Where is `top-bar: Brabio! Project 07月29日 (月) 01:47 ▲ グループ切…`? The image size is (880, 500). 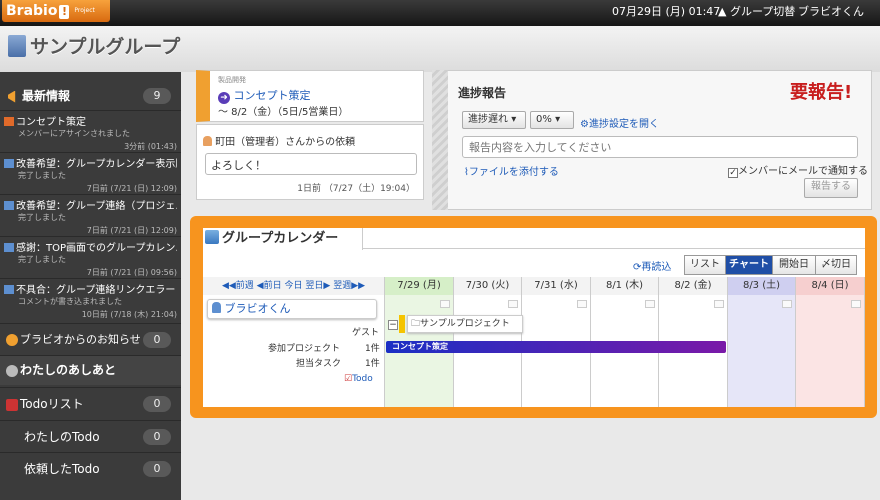
top-bar: Brabio! Project 07月29日 (月) 01:47 ▲ グループ切… is located at coordinates (440, 13).